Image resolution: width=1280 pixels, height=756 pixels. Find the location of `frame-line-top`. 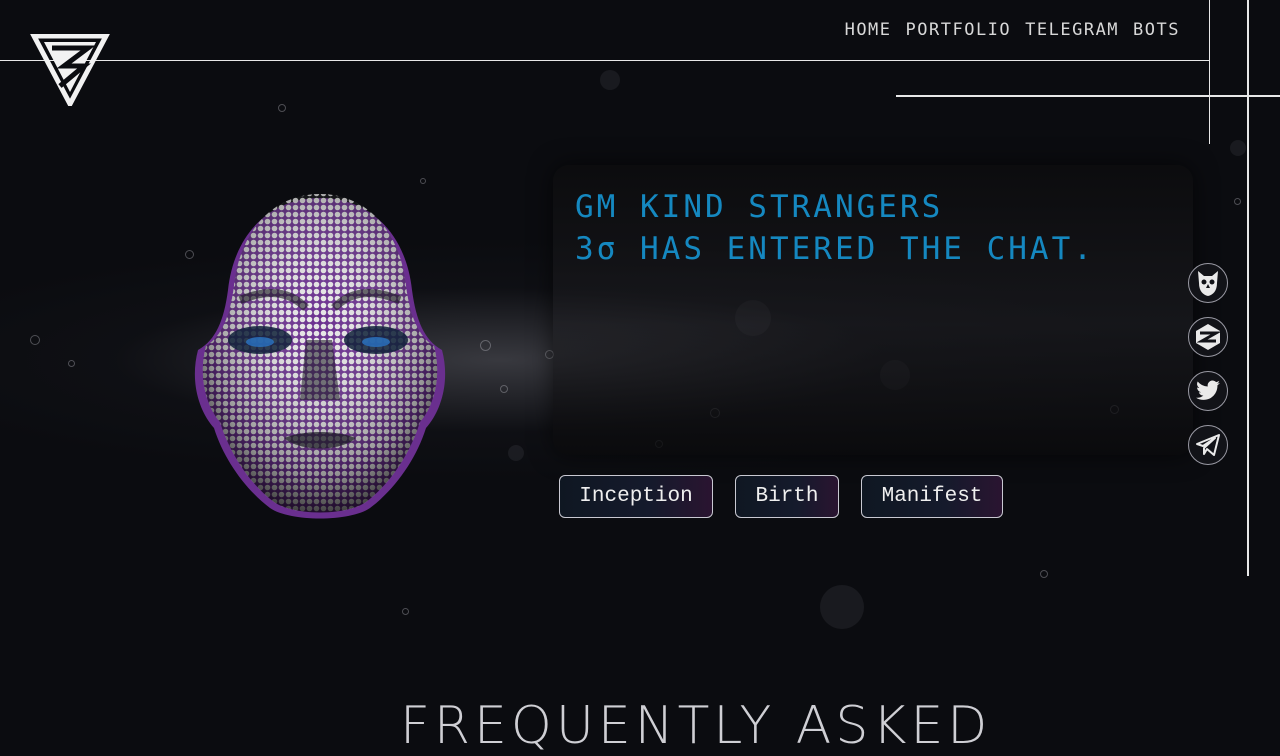

frame-line-top is located at coordinates (605, 60).